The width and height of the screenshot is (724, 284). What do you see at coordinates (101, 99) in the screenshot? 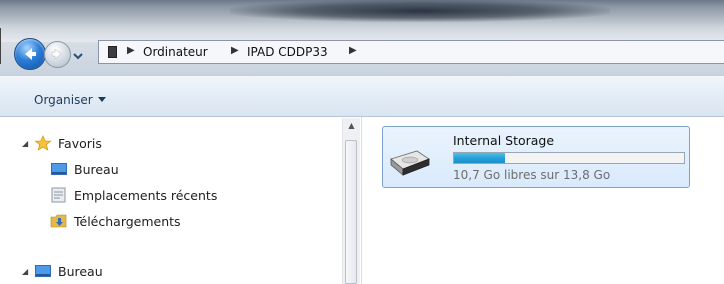
I see `caret-down-icon` at bounding box center [101, 99].